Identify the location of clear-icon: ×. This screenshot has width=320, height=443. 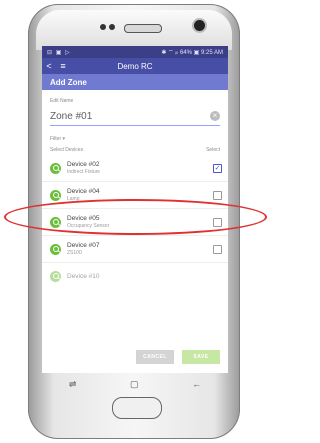
(215, 116).